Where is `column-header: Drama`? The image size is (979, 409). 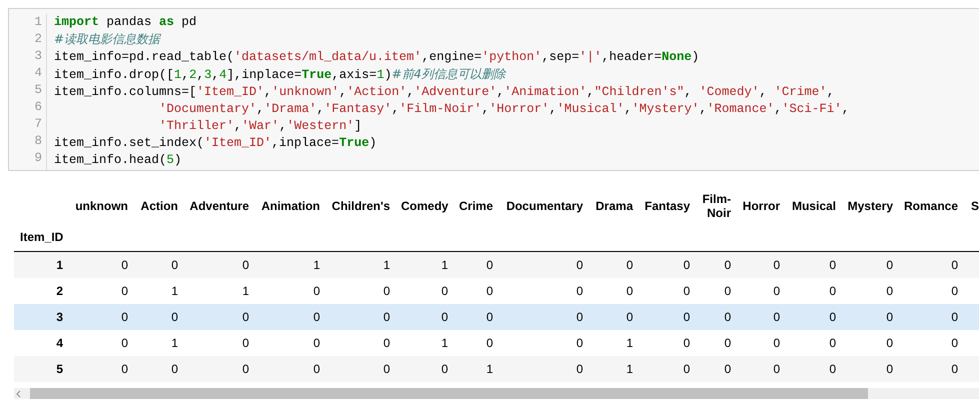 column-header: Drama is located at coordinates (614, 206).